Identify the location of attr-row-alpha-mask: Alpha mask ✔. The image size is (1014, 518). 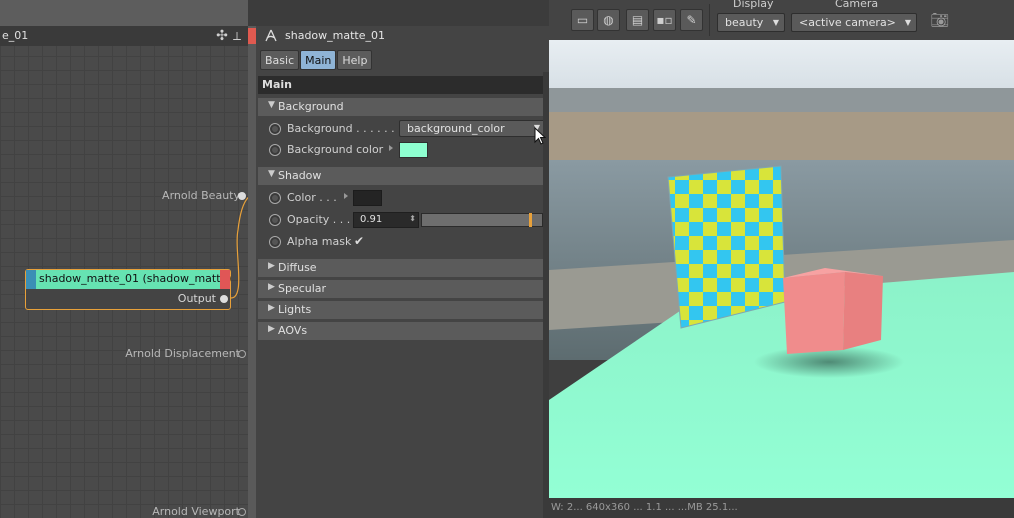
(402, 242).